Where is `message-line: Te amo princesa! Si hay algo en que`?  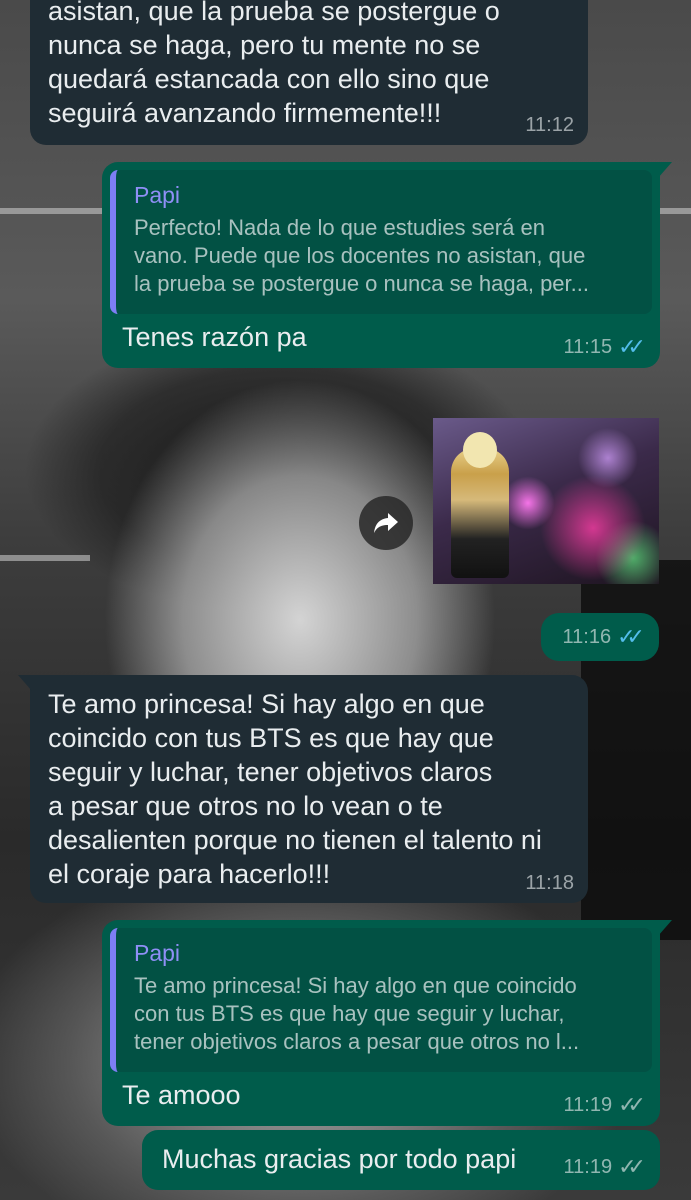
message-line: Te amo princesa! Si hay algo en que is located at coordinates (266, 704).